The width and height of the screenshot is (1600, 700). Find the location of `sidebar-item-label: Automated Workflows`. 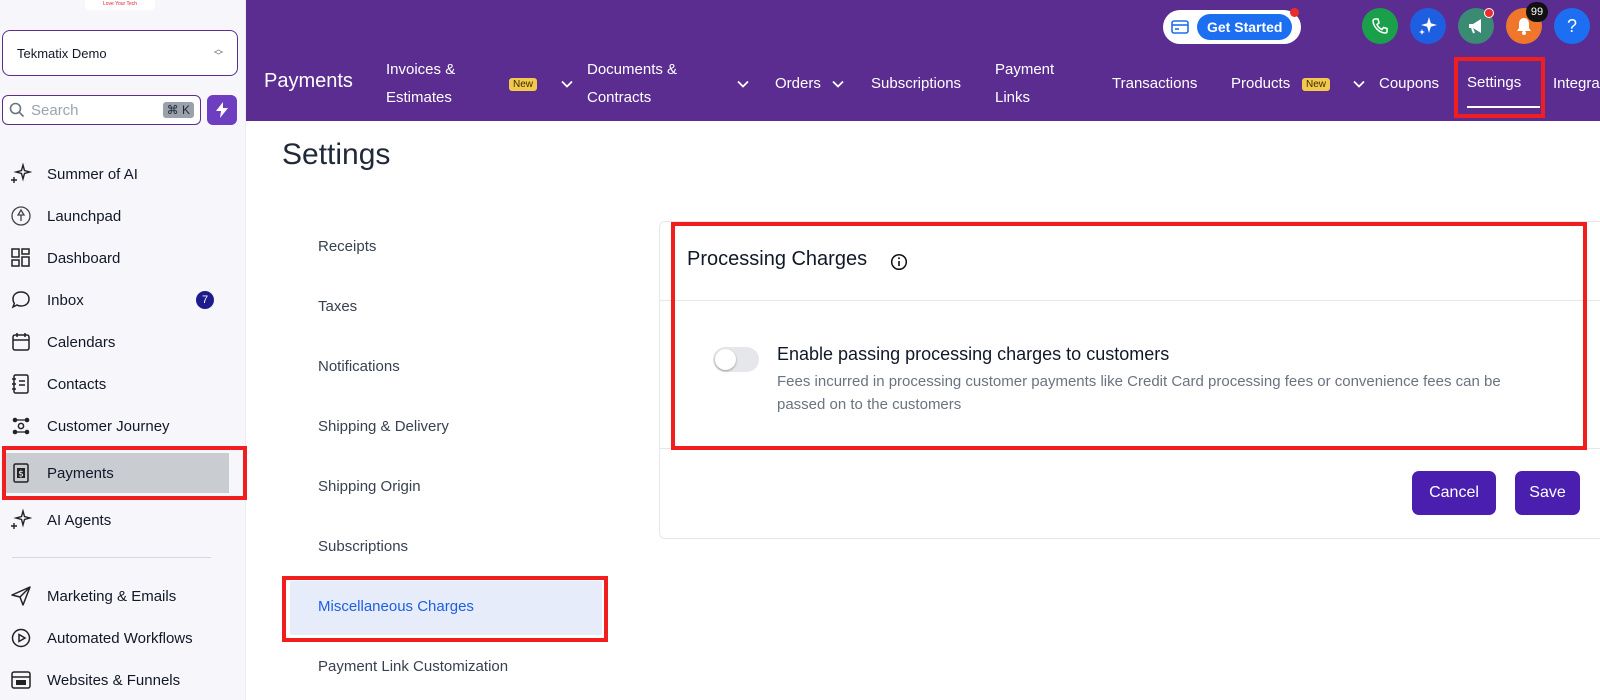

sidebar-item-label: Automated Workflows is located at coordinates (120, 638).